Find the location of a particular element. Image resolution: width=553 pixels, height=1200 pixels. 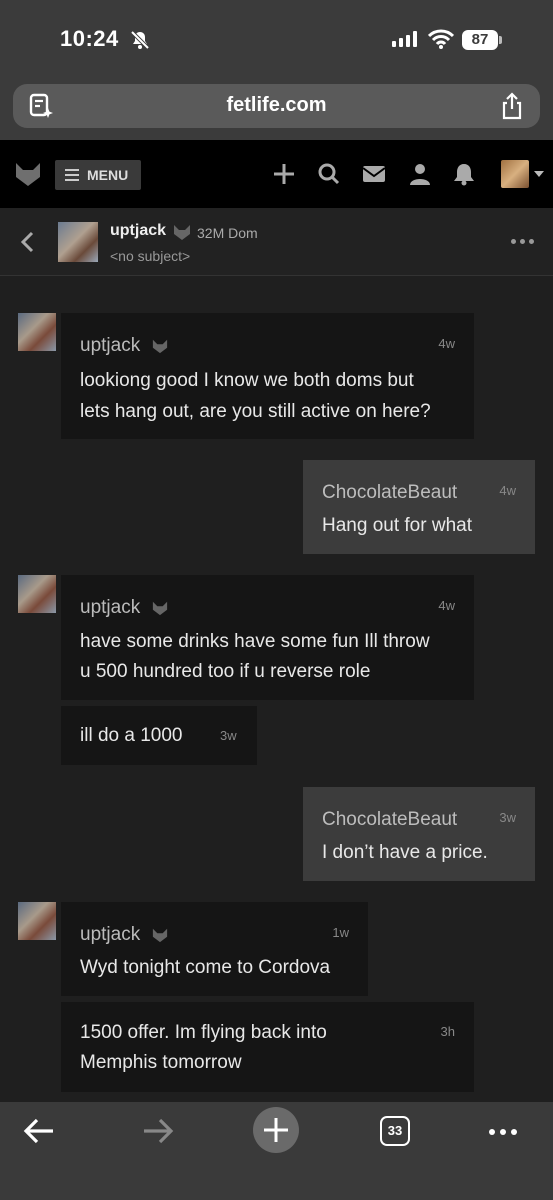

new-tab-plus-icon is located at coordinates (276, 1130).